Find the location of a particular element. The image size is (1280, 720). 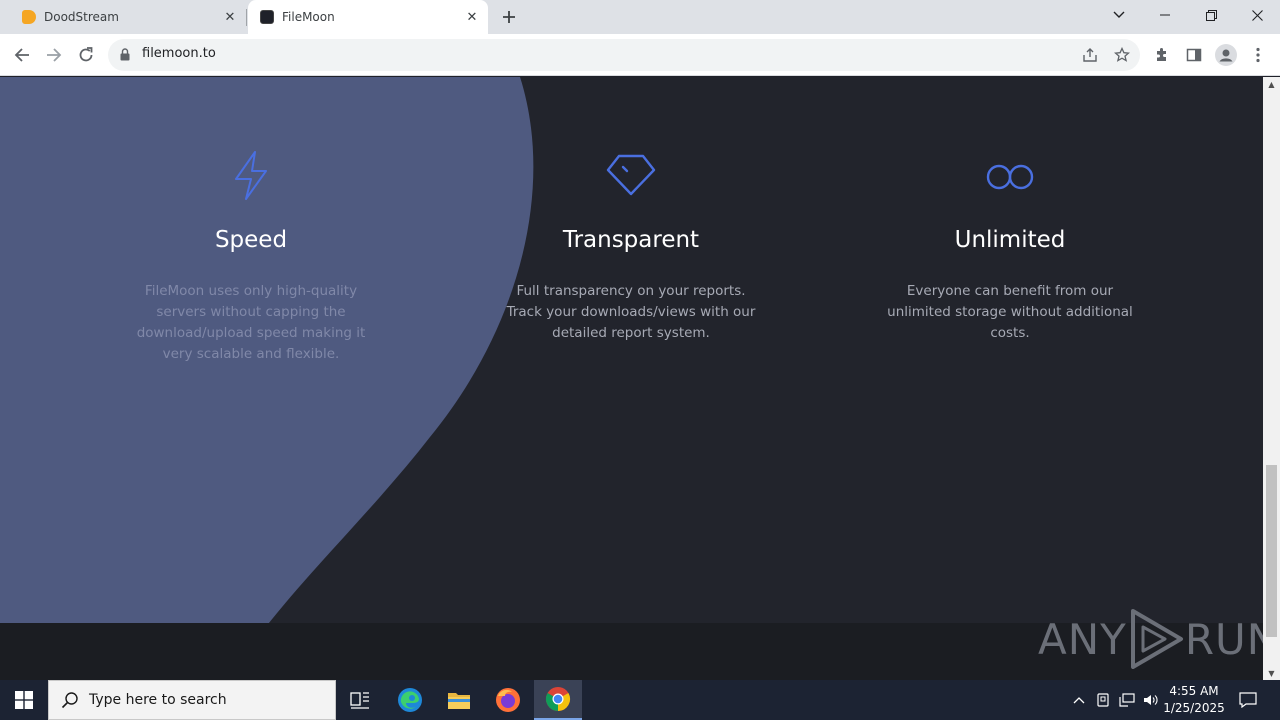

feature-title: Speed is located at coordinates (251, 240).